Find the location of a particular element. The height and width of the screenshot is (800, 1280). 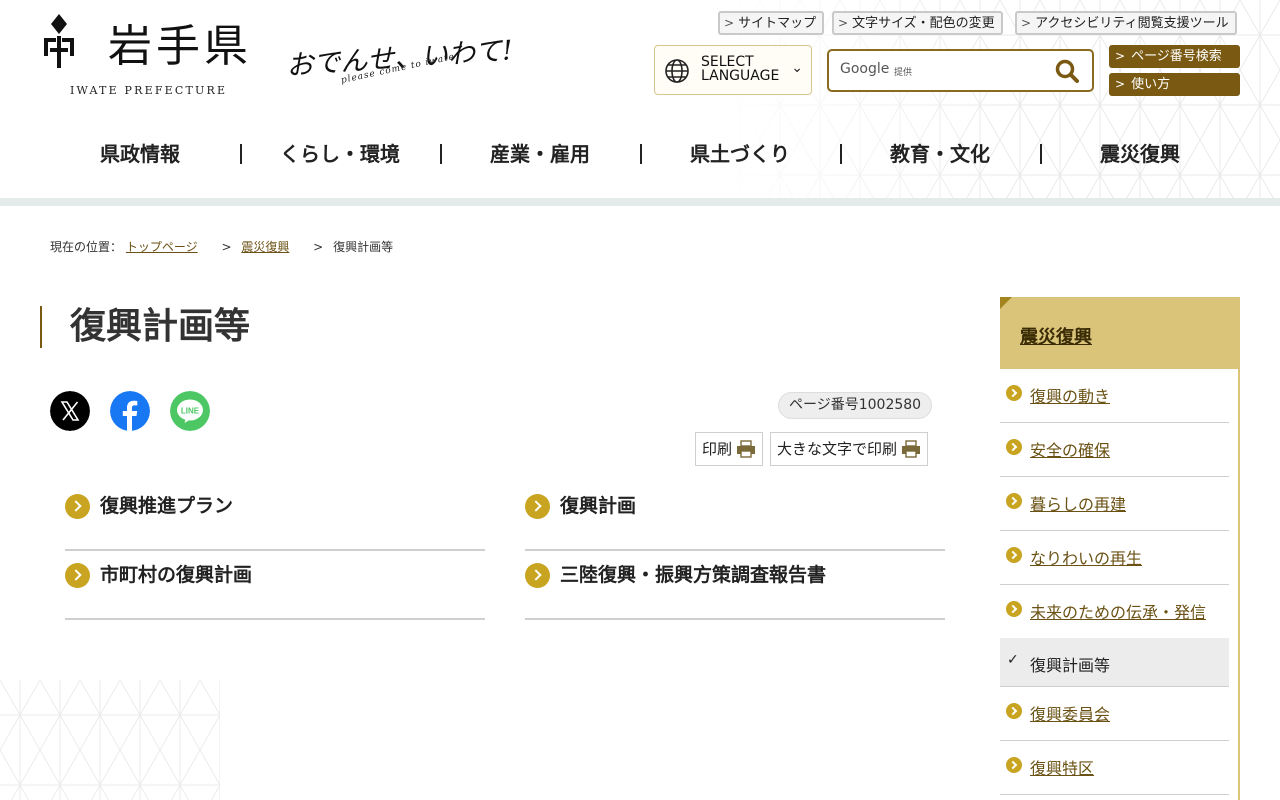

site-logo-title: 岩手県 is located at coordinates (180, 42).